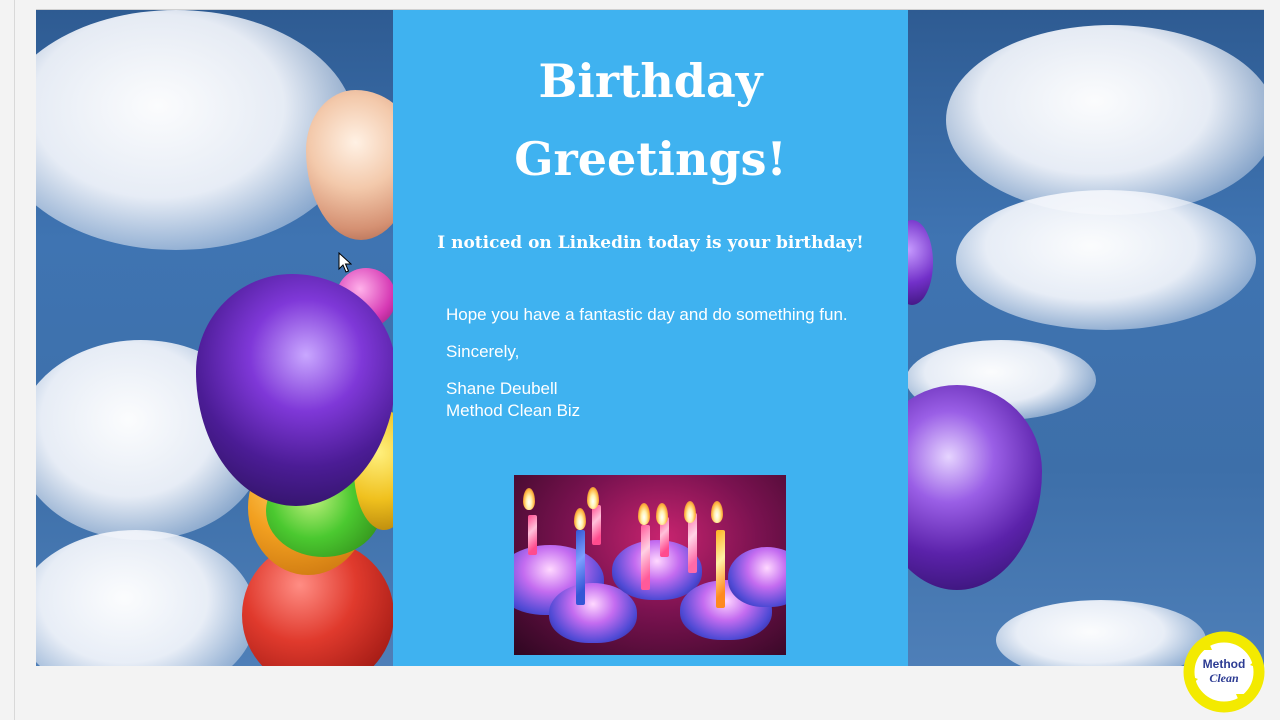 This screenshot has height=720, width=1280. I want to click on cloud-right-middle, so click(1106, 260).